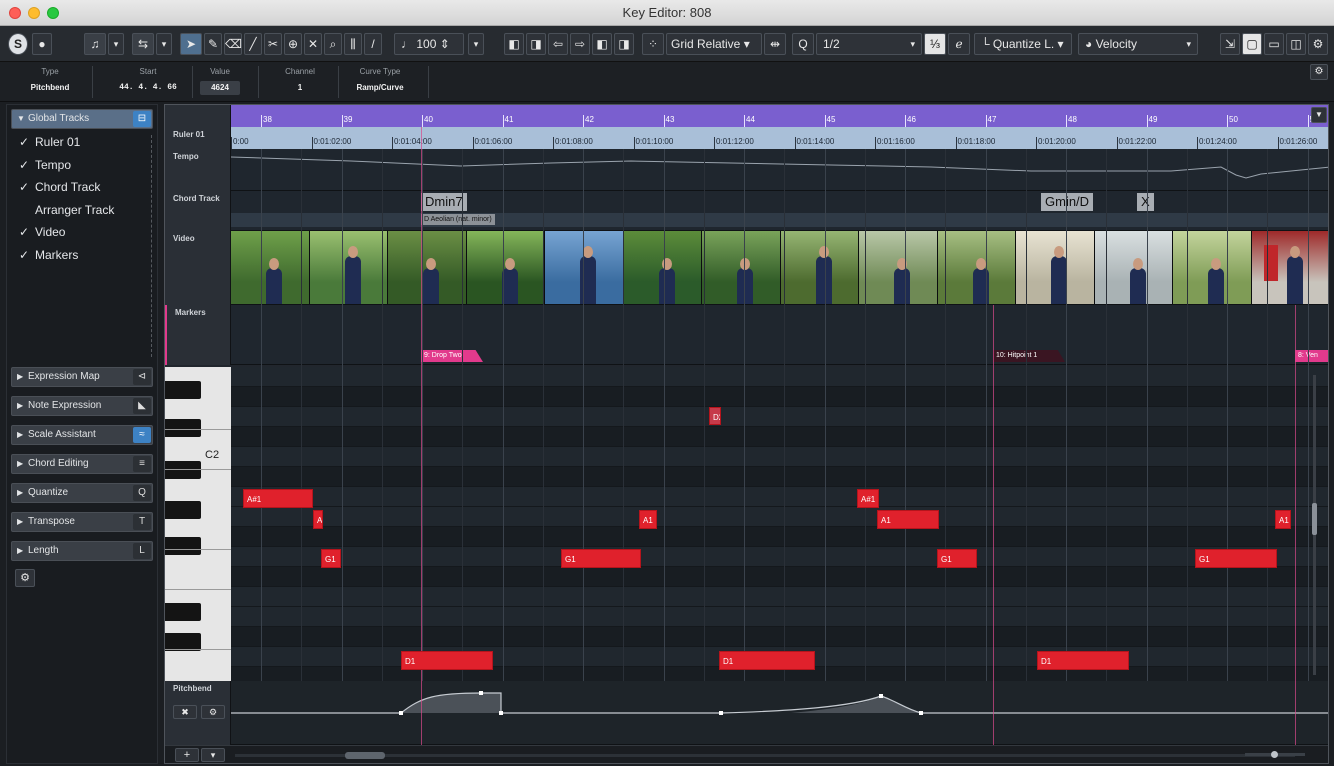 This screenshot has height=766, width=1334. Describe the element at coordinates (142, 464) in the screenshot. I see `section-icon: ≡` at that location.